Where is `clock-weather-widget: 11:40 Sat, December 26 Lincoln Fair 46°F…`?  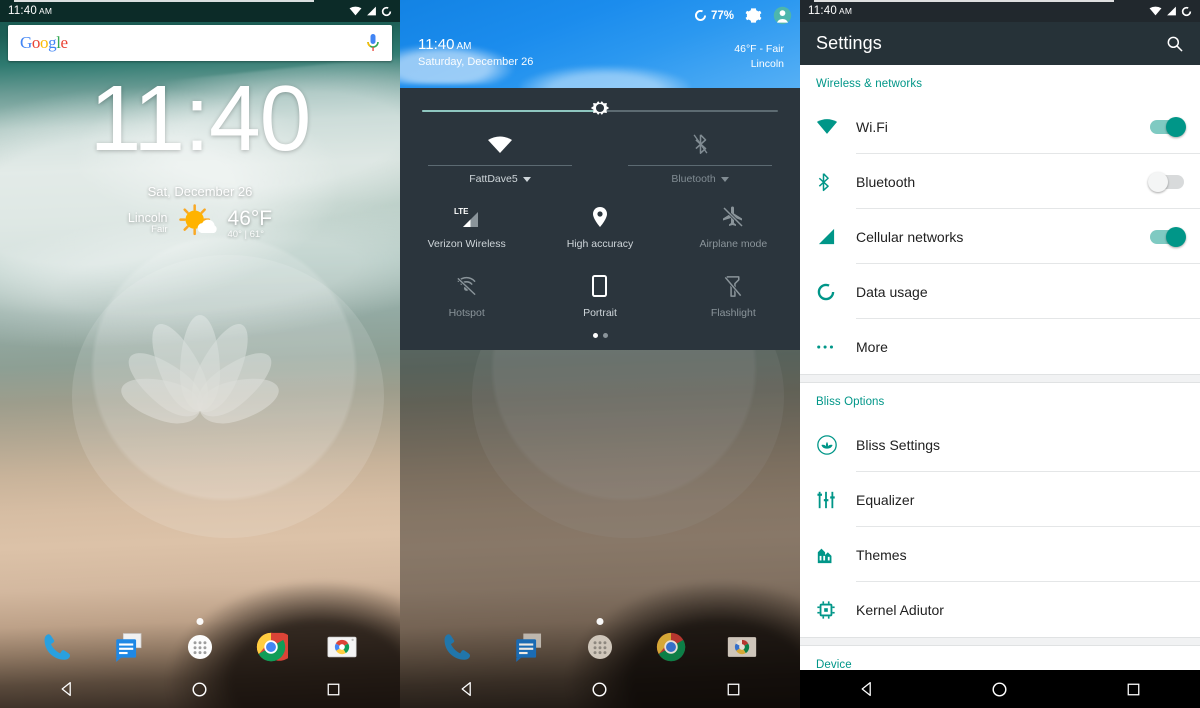 clock-weather-widget: 11:40 Sat, December 26 Lincoln Fair 46°F… is located at coordinates (200, 154).